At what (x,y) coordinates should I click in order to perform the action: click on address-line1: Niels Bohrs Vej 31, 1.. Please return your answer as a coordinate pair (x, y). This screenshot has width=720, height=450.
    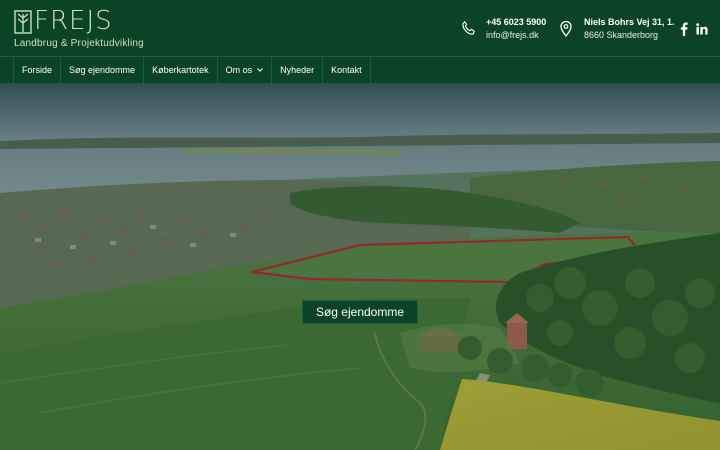
    Looking at the image, I should click on (629, 22).